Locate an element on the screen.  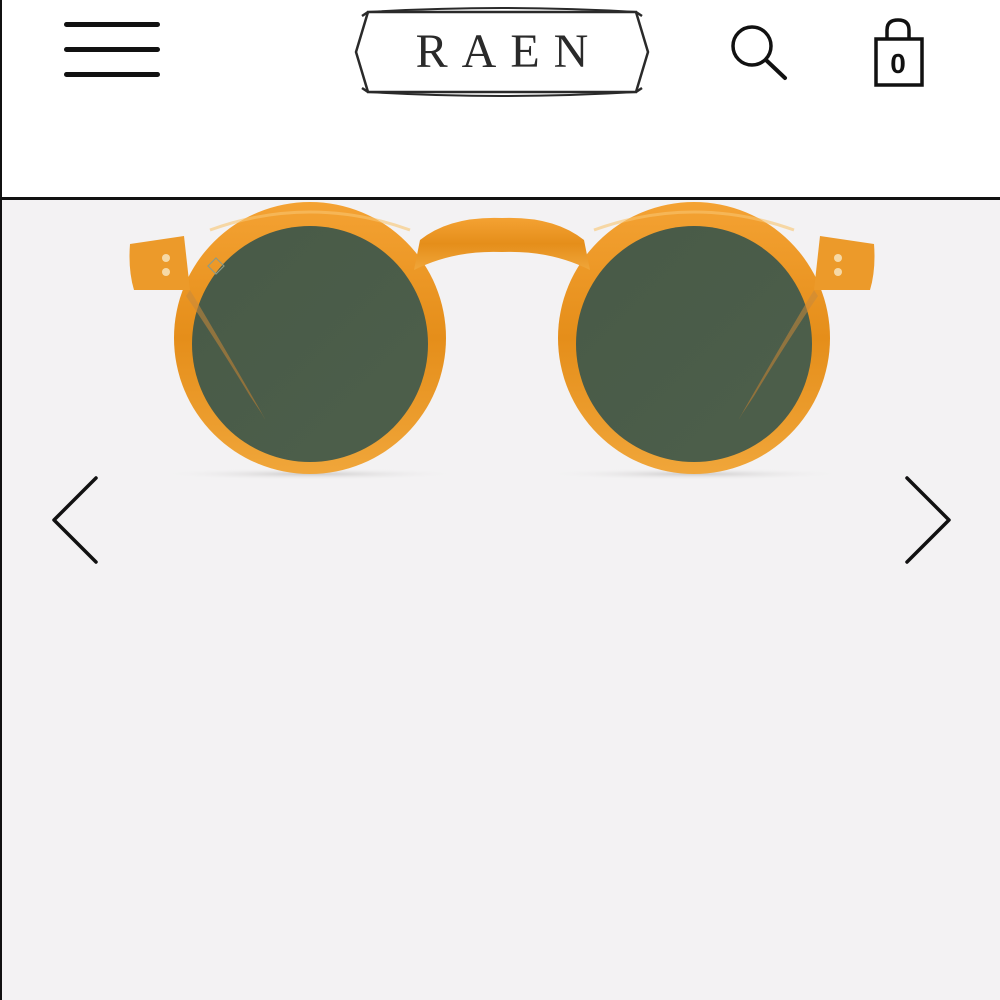
raen-logo: RAEN is located at coordinates (502, 52).